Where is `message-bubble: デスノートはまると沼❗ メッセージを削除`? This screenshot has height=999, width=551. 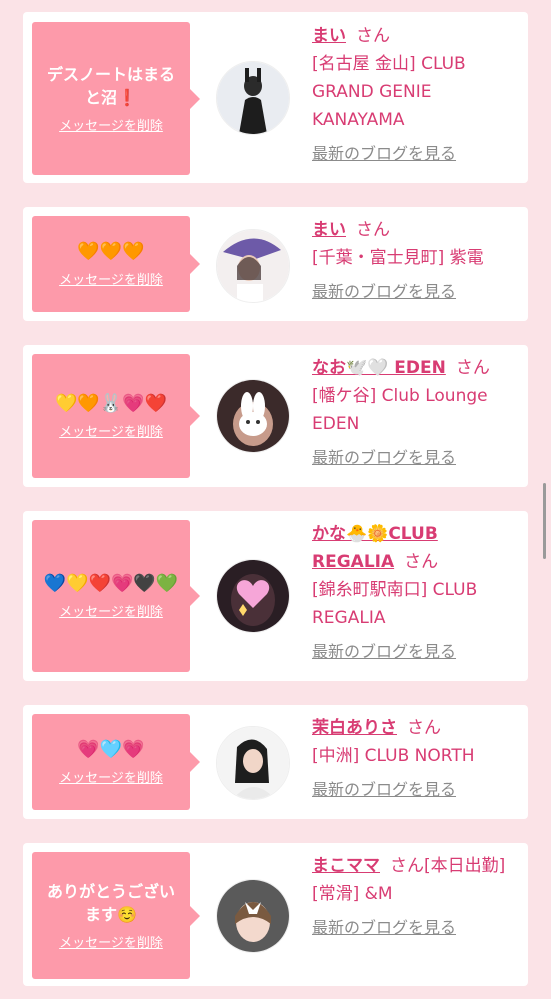 message-bubble: デスノートはまると沼❗ メッセージを削除 is located at coordinates (116, 98).